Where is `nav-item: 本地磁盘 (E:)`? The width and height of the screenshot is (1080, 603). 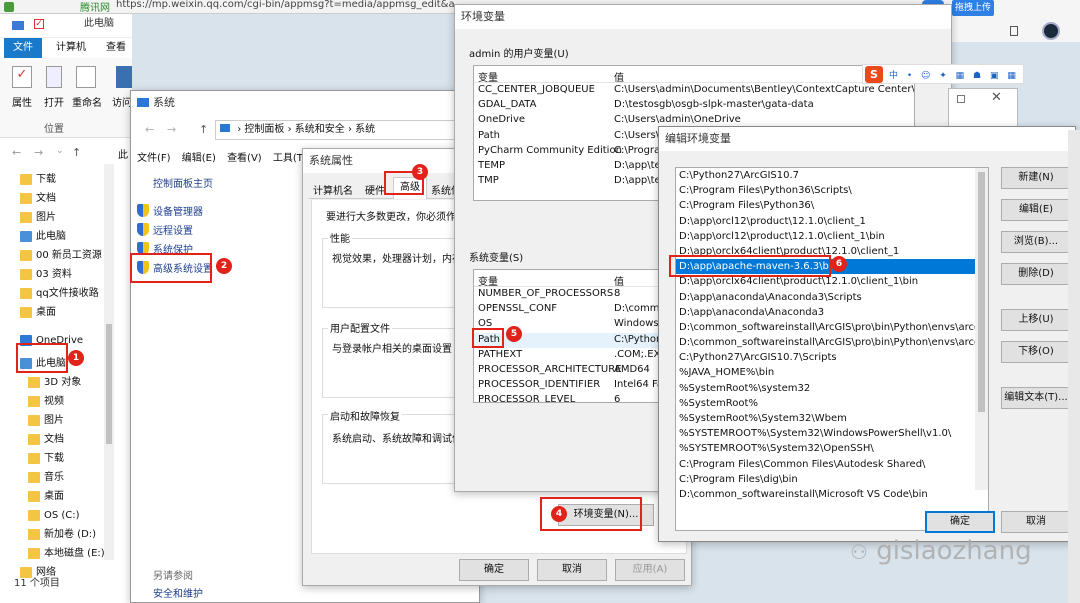 nav-item: 本地磁盘 (E:) is located at coordinates (60, 553).